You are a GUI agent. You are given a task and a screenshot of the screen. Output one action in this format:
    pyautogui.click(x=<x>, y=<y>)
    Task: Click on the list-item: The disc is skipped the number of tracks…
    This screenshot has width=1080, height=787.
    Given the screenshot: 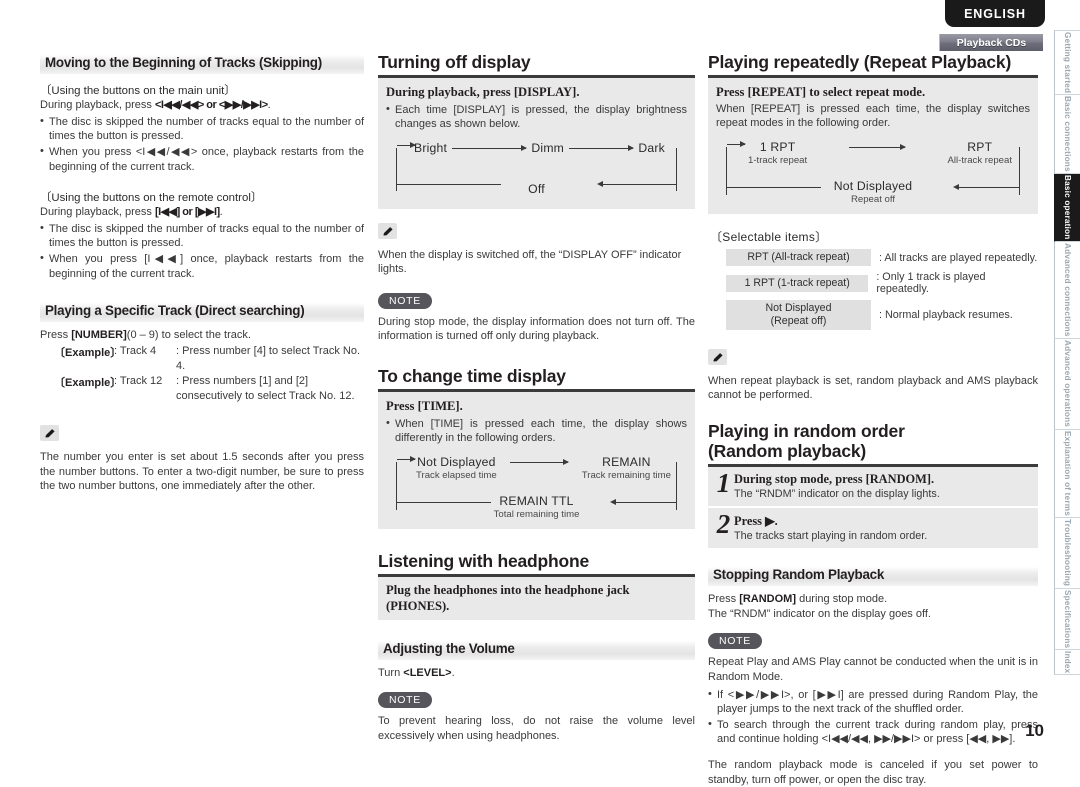 What is the action you would take?
    pyautogui.click(x=202, y=236)
    